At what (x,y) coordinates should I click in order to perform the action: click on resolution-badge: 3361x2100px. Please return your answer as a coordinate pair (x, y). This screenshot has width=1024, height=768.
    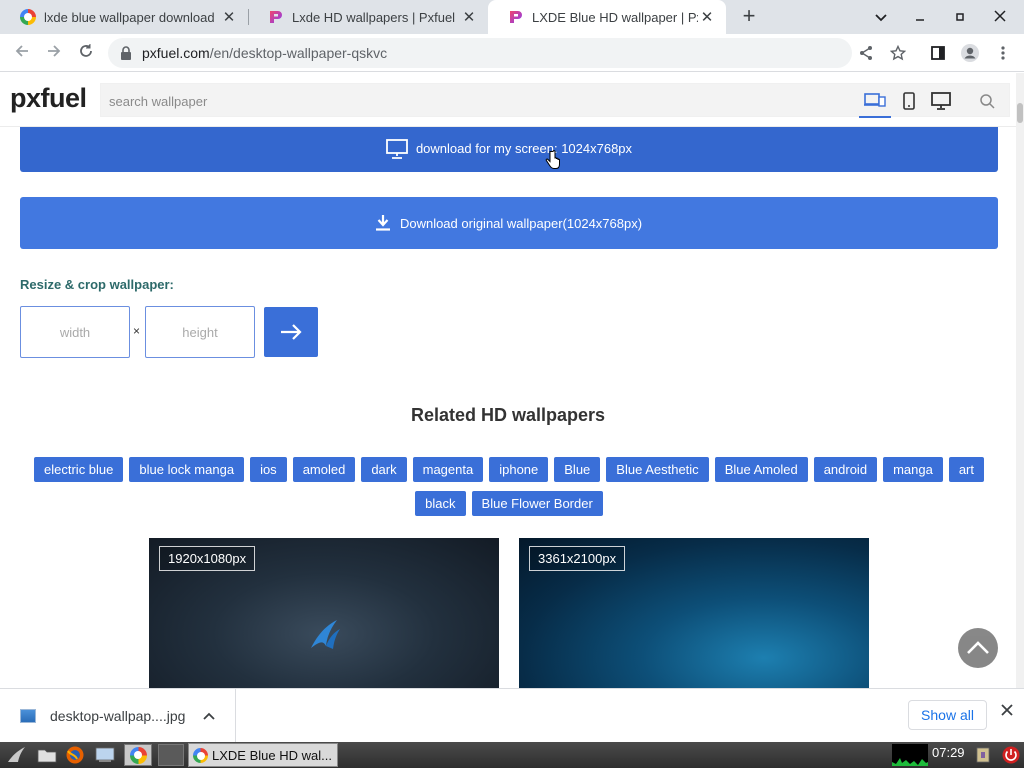
    Looking at the image, I should click on (577, 558).